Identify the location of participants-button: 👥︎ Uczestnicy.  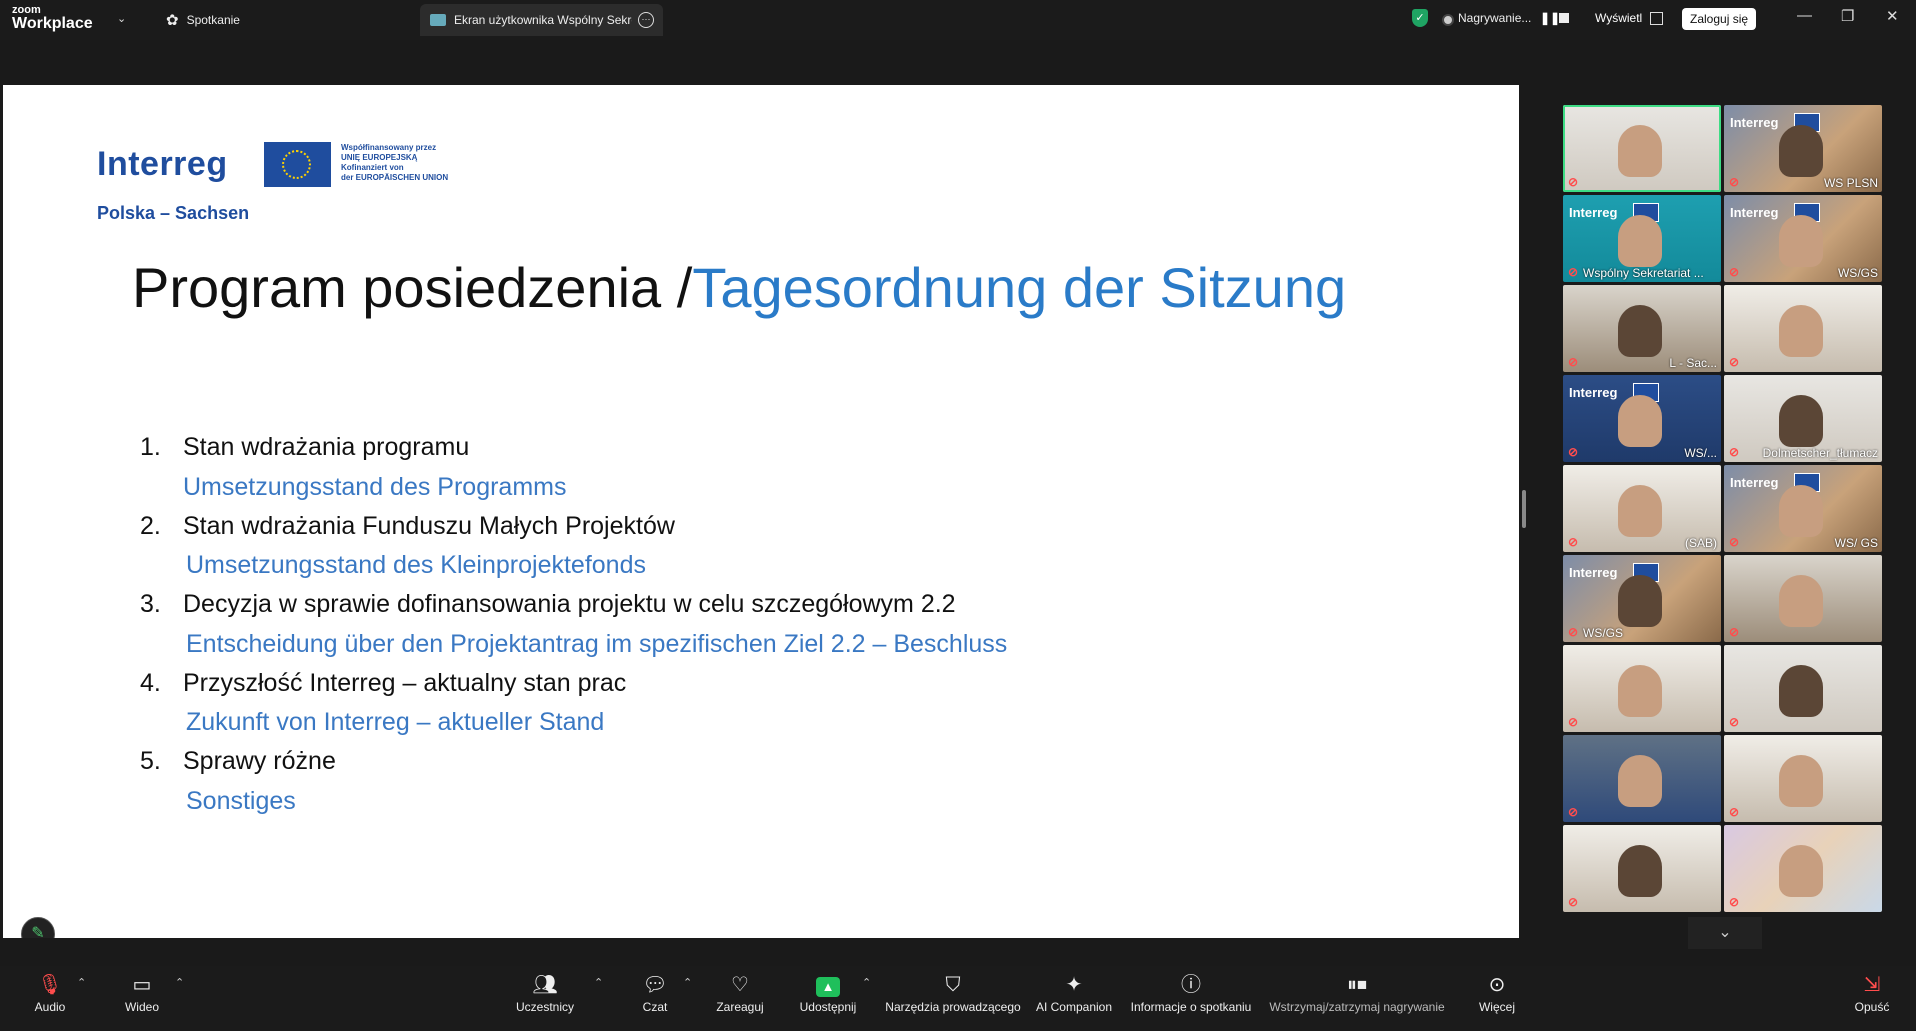
(545, 992).